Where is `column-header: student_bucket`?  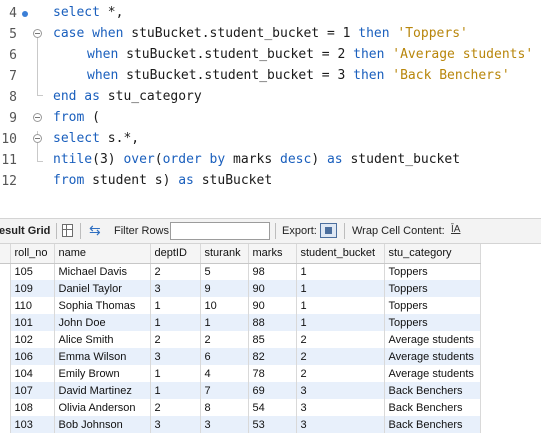 column-header: student_bucket is located at coordinates (340, 254).